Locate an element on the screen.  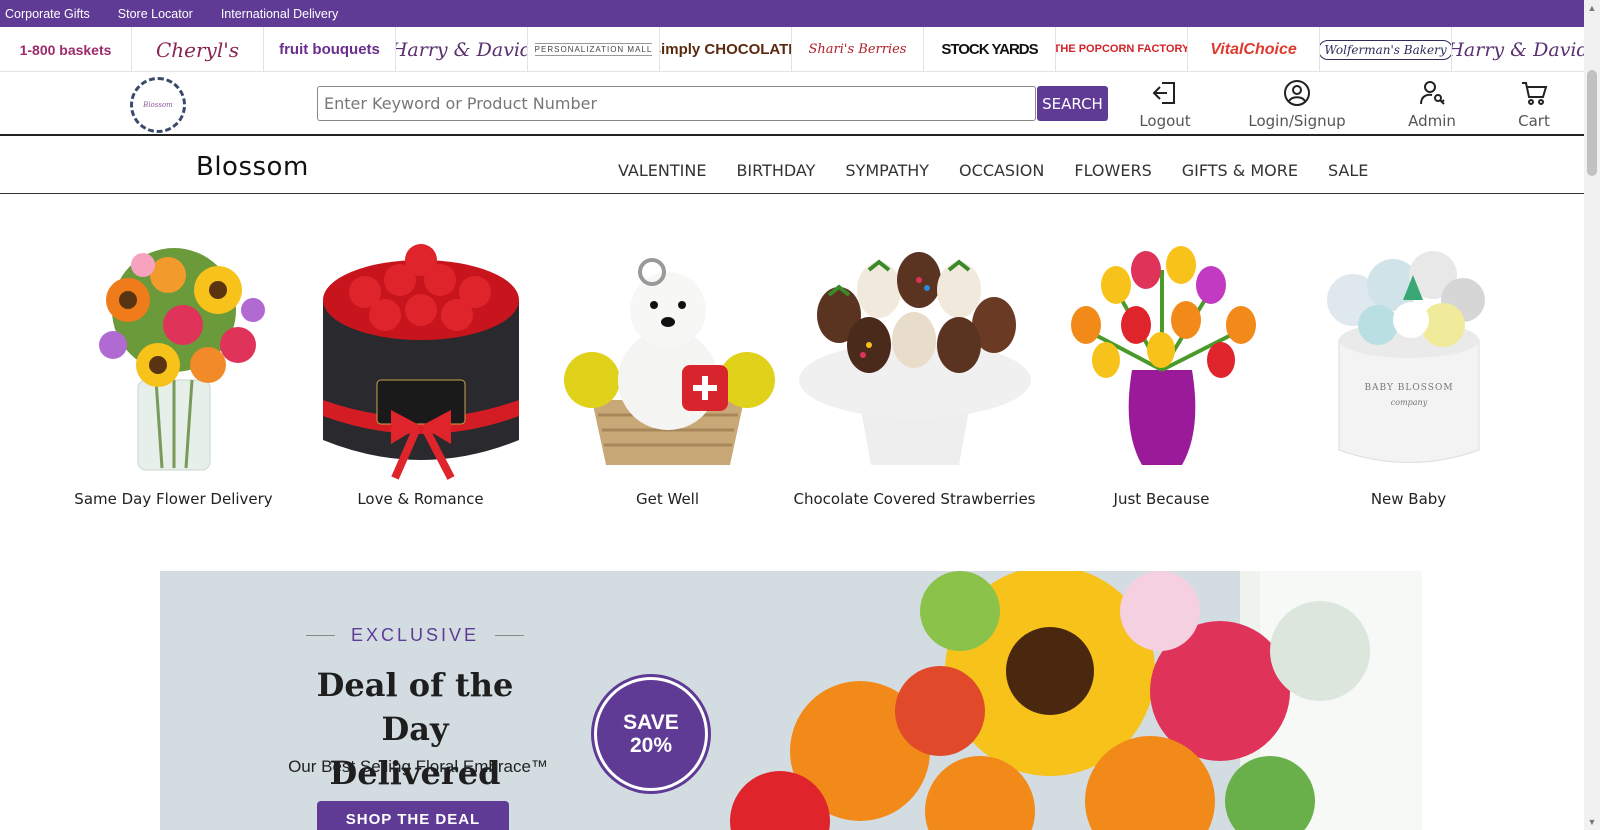
category-same-day: Same Day Flower Delivery is located at coordinates (173, 375).